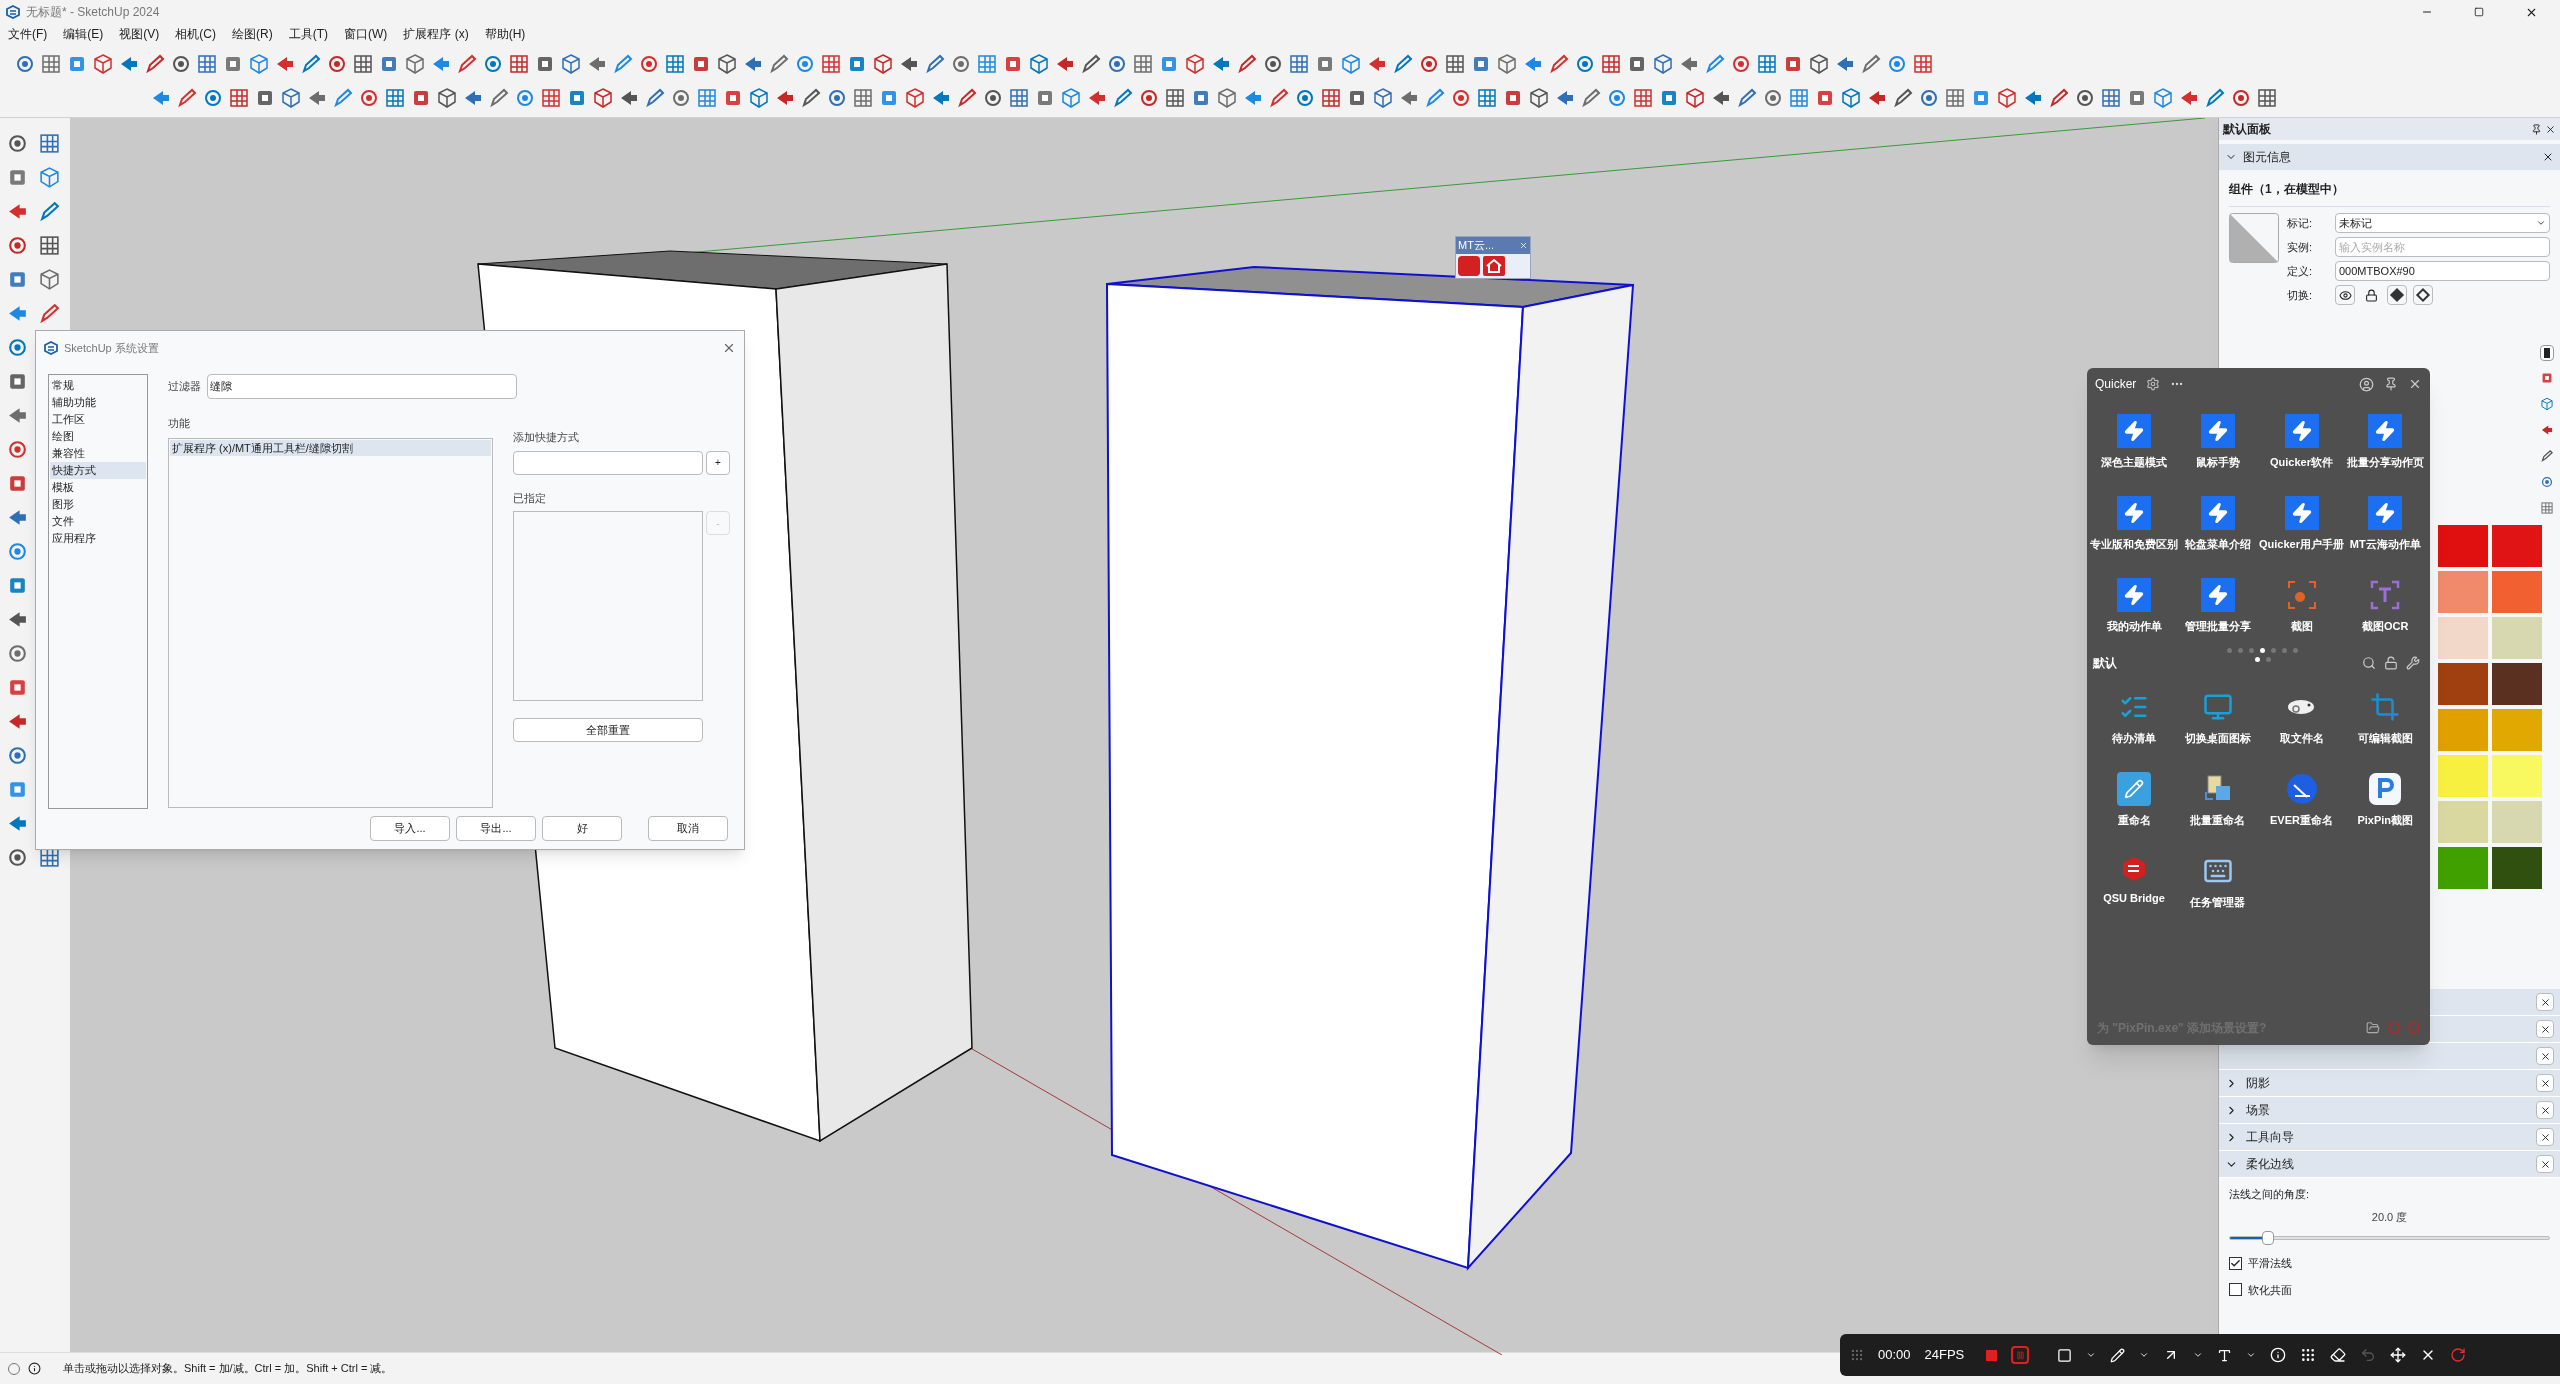  Describe the element at coordinates (2301, 528) in the screenshot. I see `quicker-action: Quicker用户手册` at that location.